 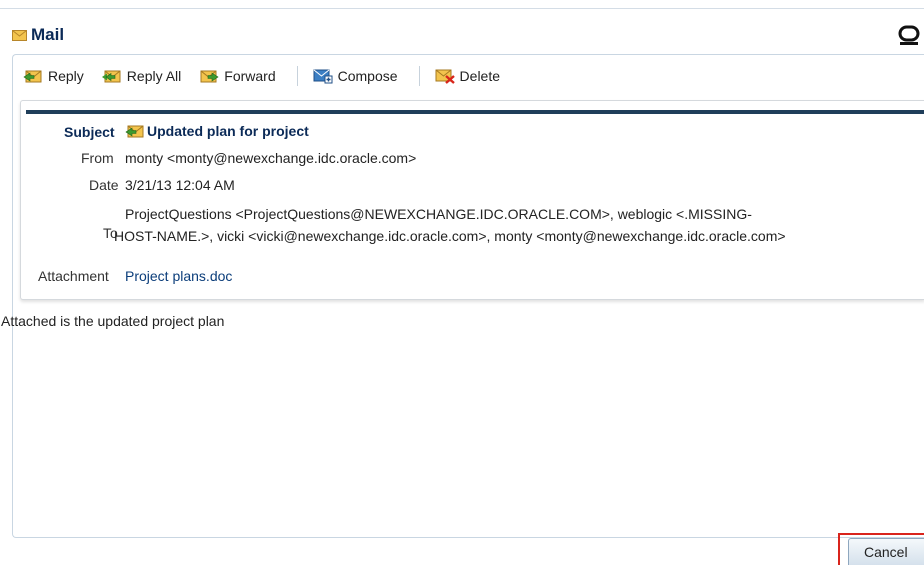 I want to click on date-label: Date, so click(x=104, y=185).